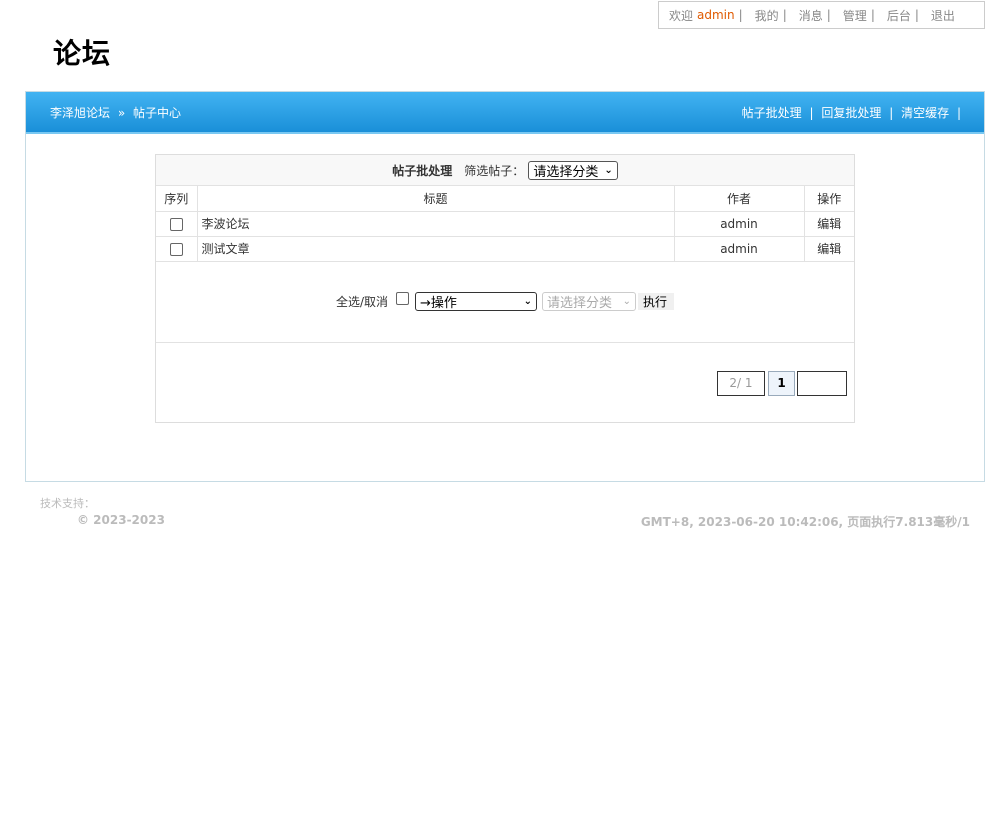 The image size is (999, 827). Describe the element at coordinates (741, 383) in the screenshot. I see `page-info: 2/ 1` at that location.